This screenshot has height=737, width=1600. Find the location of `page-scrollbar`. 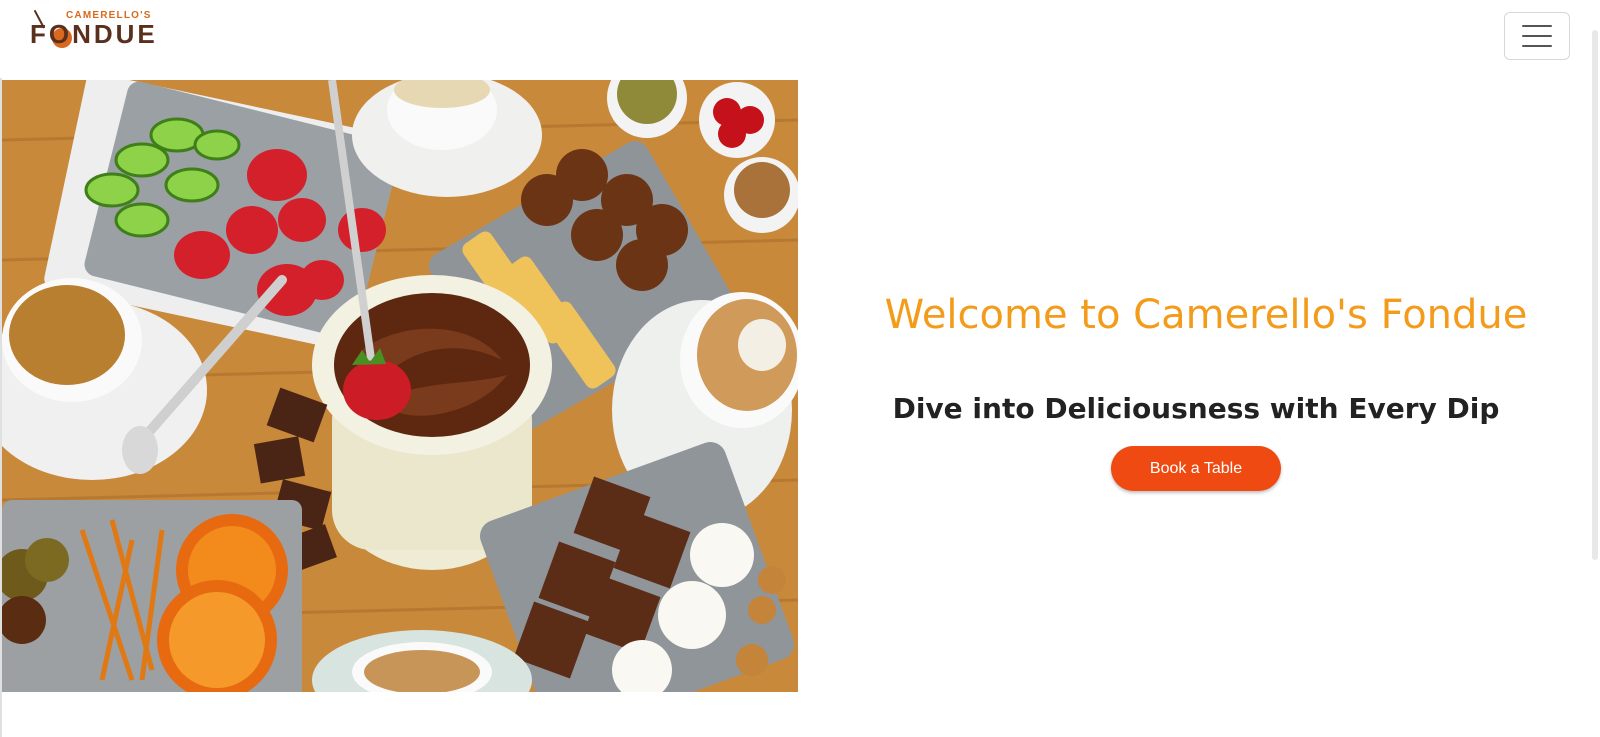

page-scrollbar is located at coordinates (1595, 295).